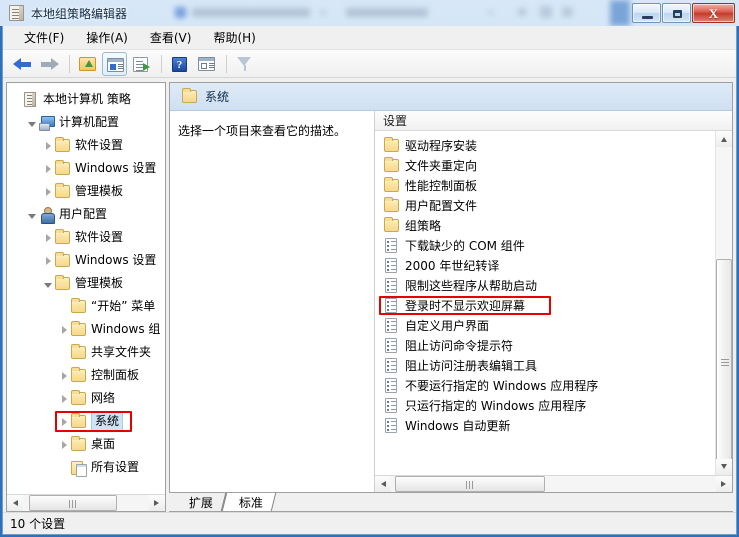 Image resolution: width=739 pixels, height=537 pixels. Describe the element at coordinates (545, 365) in the screenshot. I see `list-item-prevent-access-registry-tools: 阻止访问注册表编辑工具` at that location.